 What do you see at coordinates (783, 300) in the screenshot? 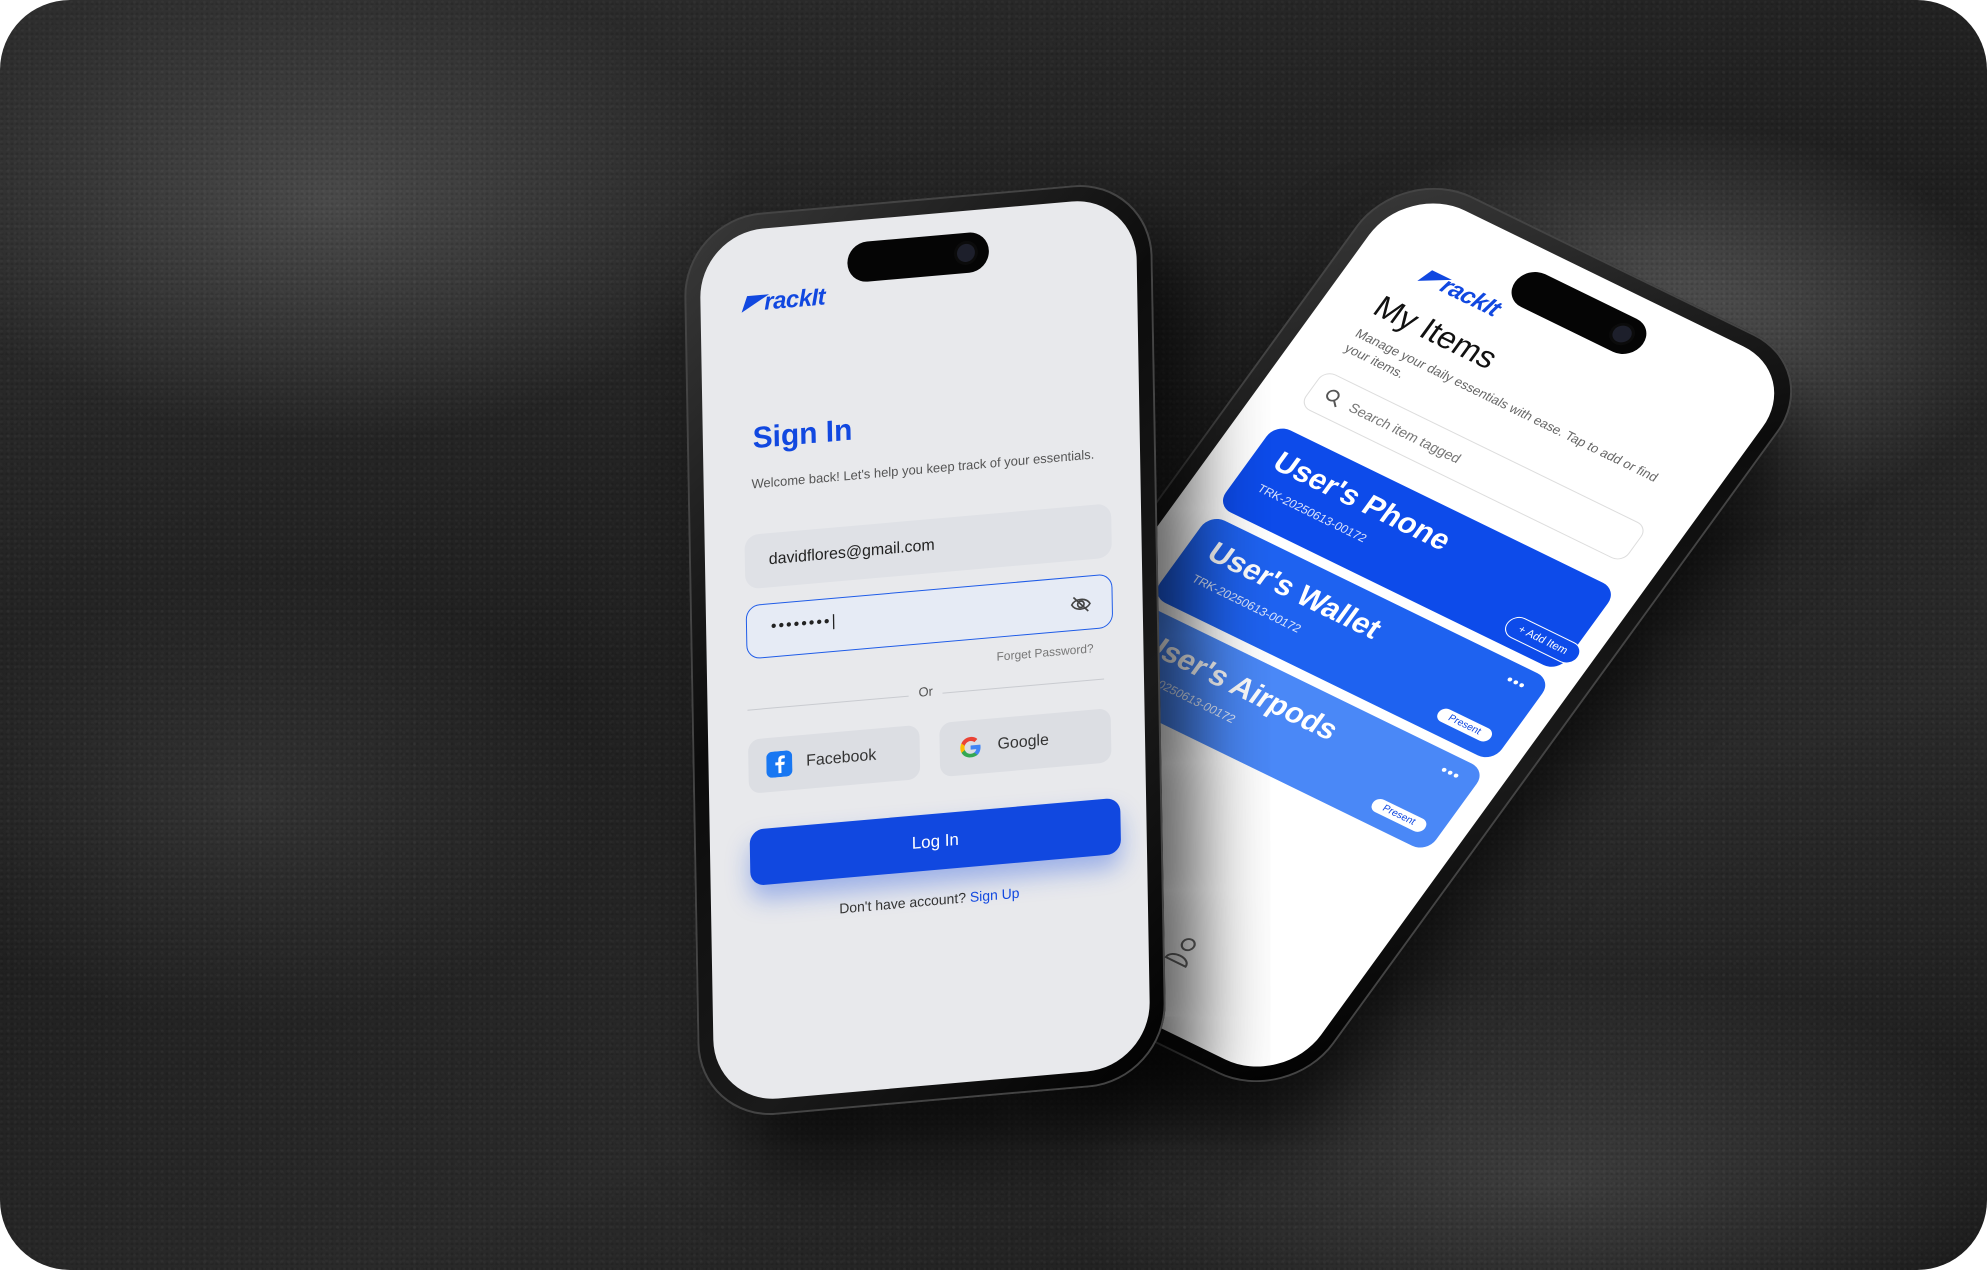
I see `trackit-logo: rackIt` at bounding box center [783, 300].